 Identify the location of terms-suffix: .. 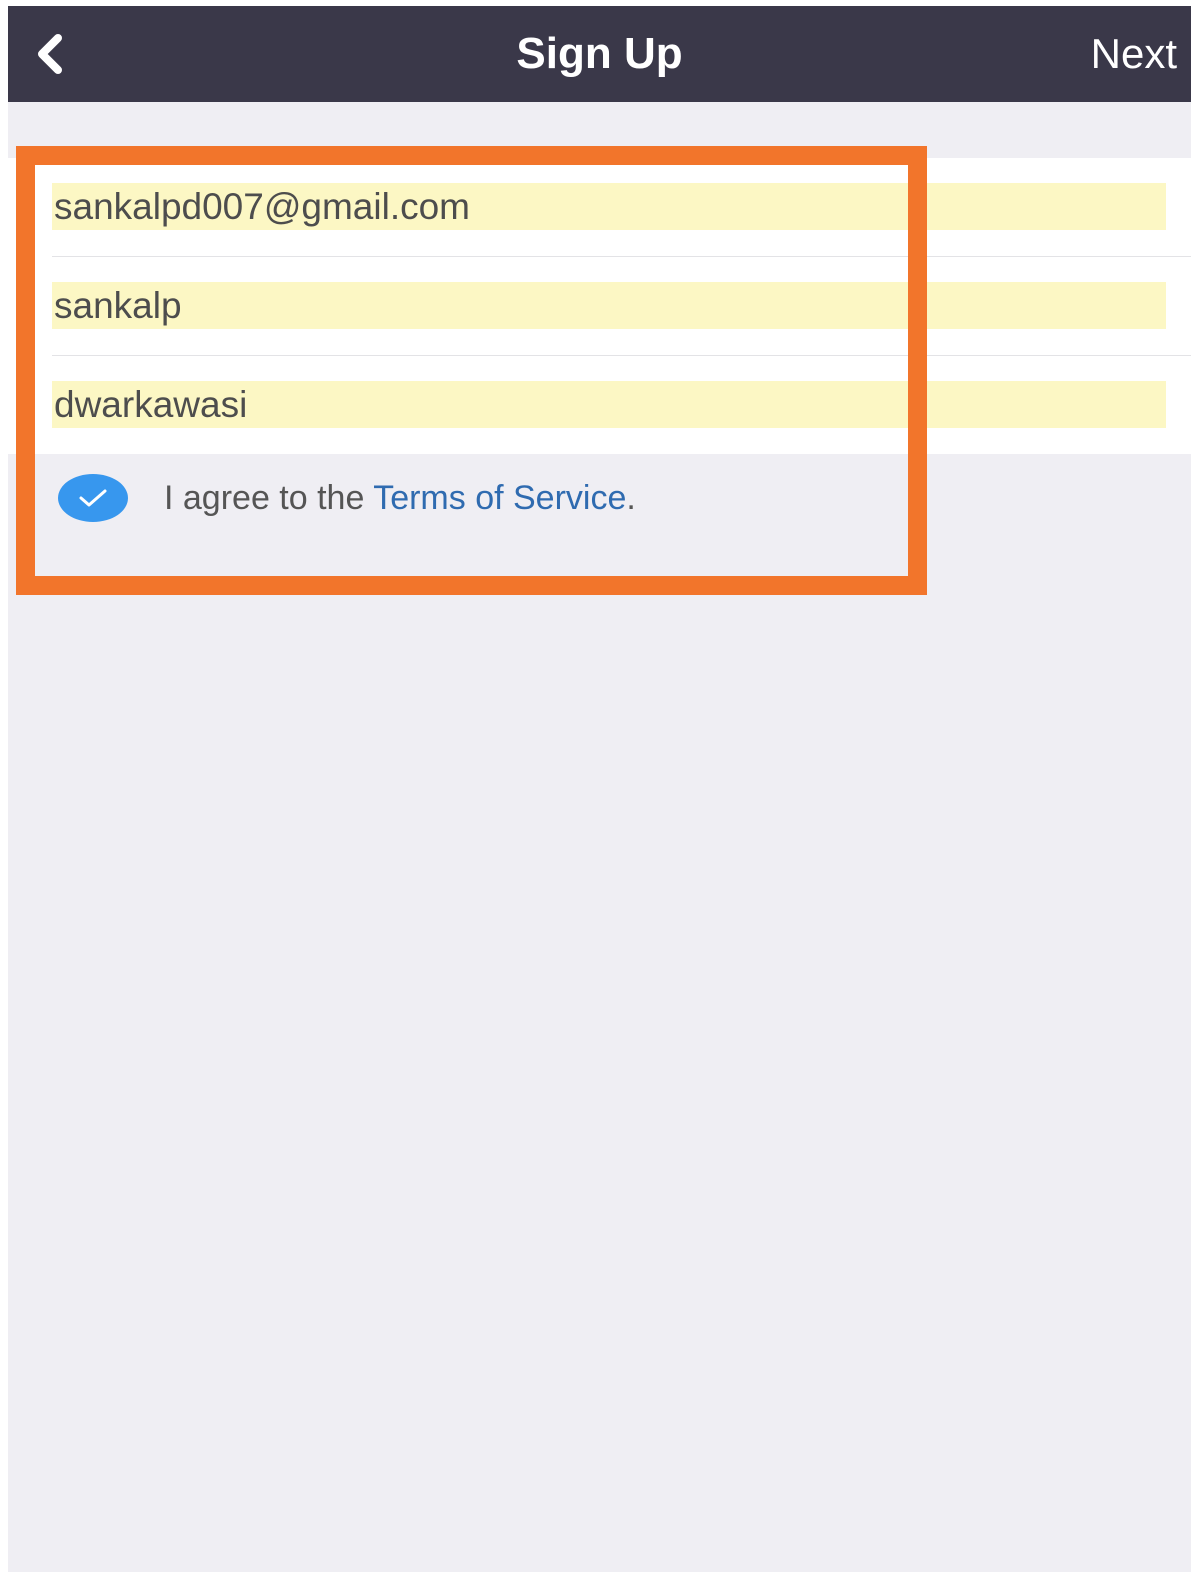
(631, 498).